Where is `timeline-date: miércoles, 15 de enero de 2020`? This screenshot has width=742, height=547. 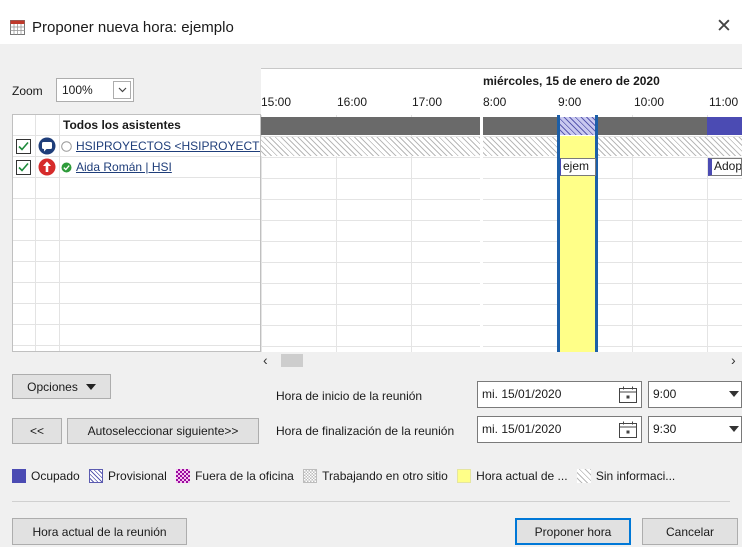
timeline-date: miércoles, 15 de enero de 2020 is located at coordinates (571, 81).